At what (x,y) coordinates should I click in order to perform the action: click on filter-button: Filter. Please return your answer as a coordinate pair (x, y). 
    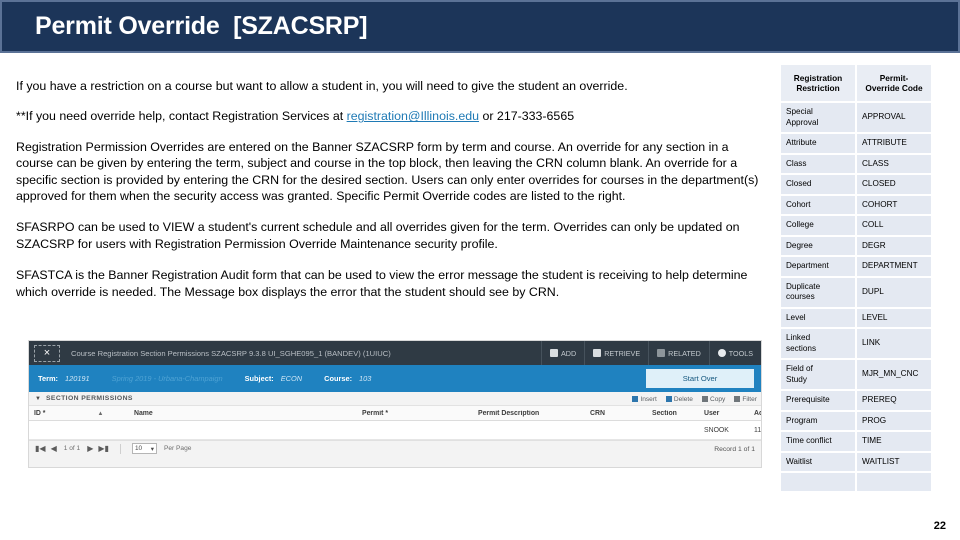
    Looking at the image, I should click on (745, 399).